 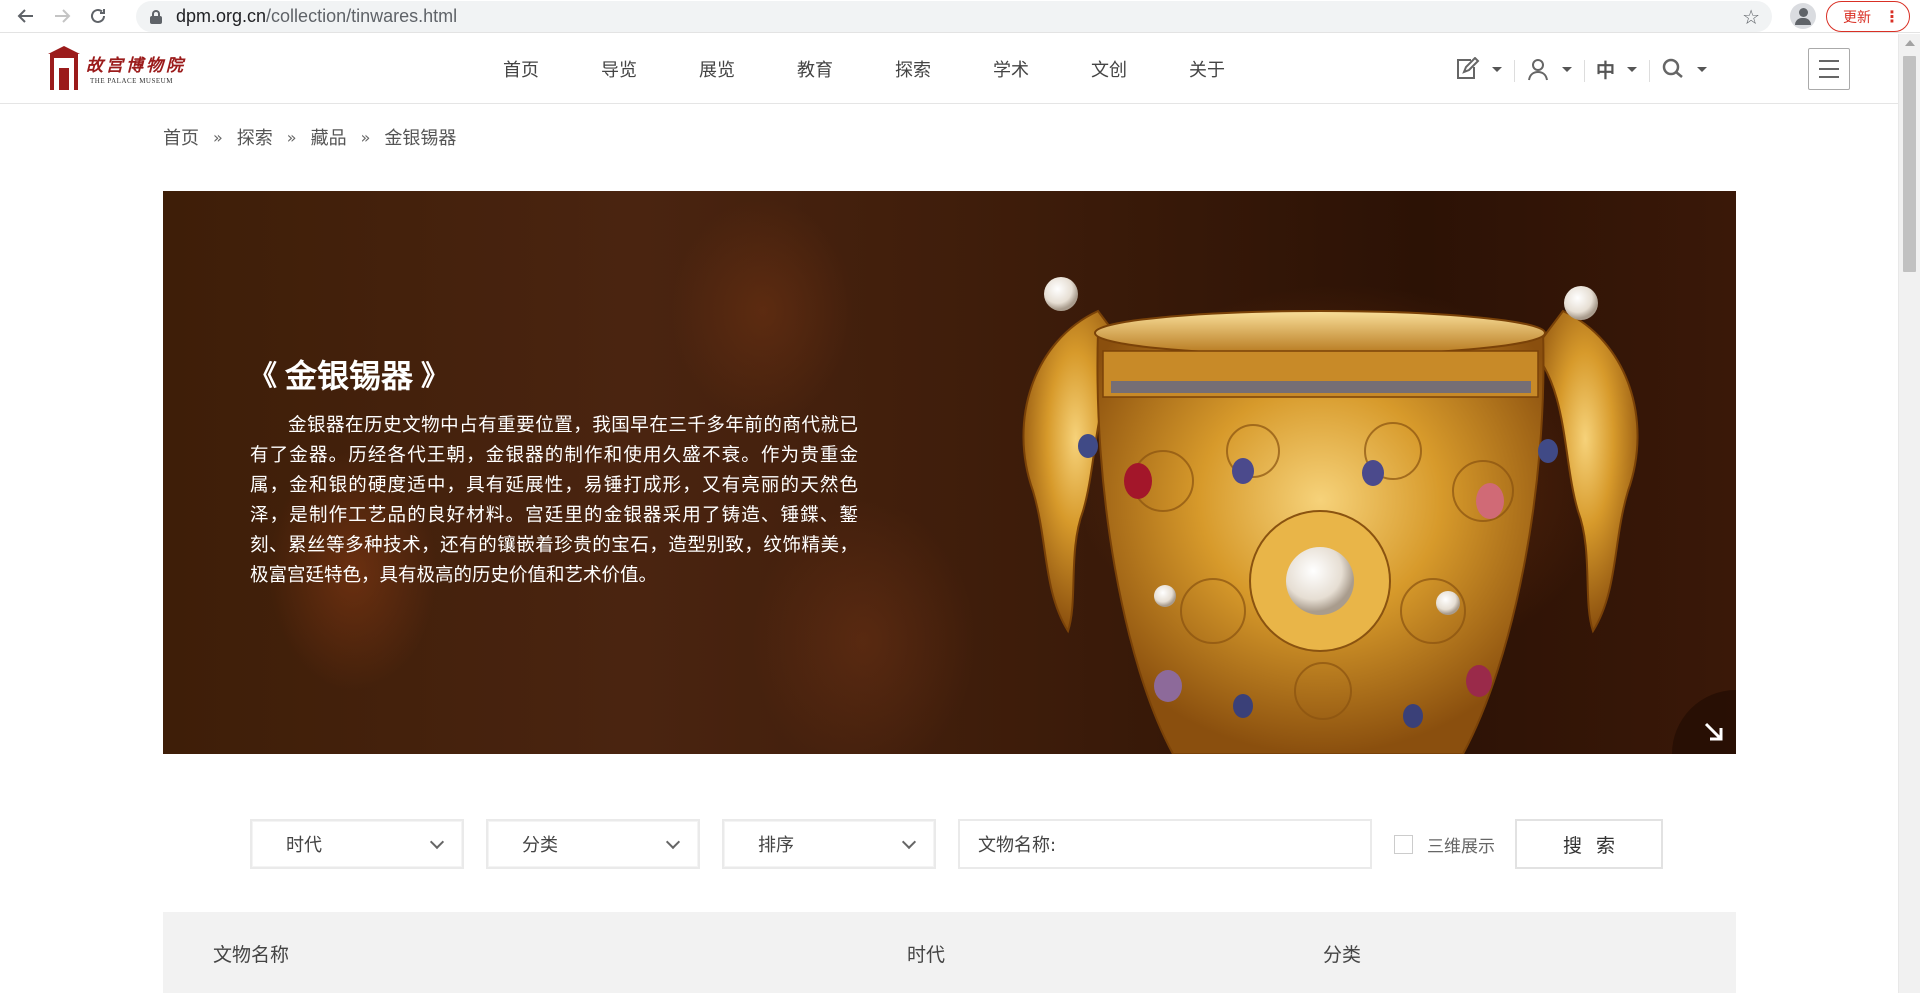 I want to click on show-3d-label: 三维展示, so click(x=1461, y=846).